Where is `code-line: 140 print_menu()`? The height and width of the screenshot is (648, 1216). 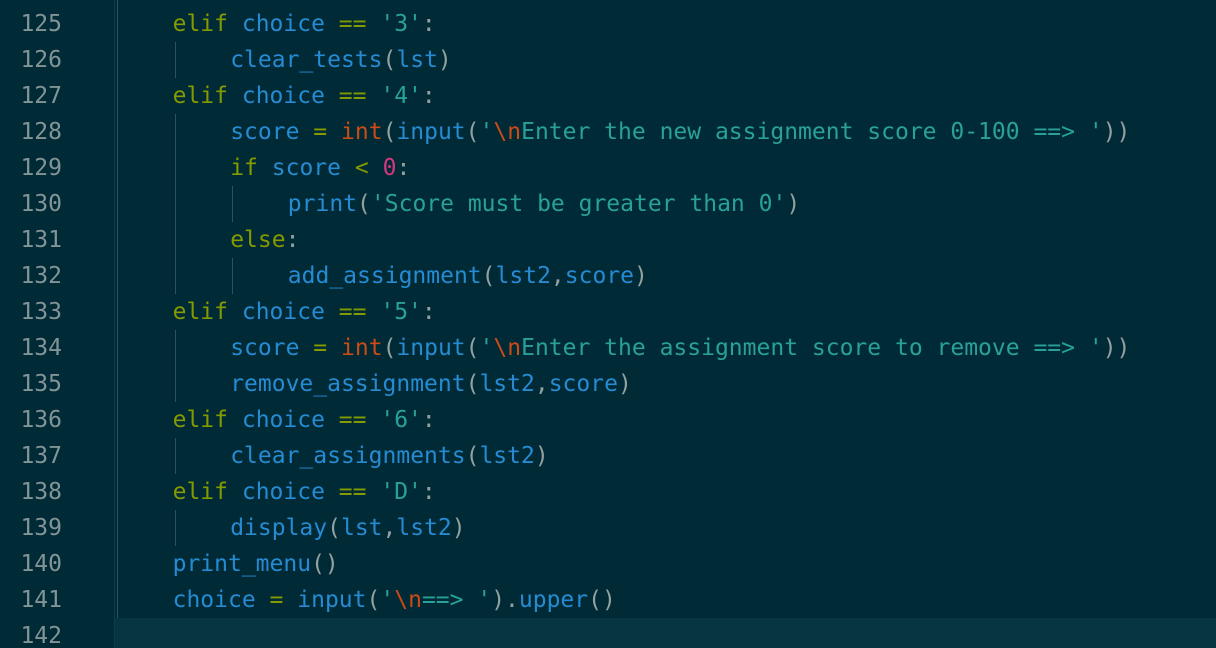 code-line: 140 print_menu() is located at coordinates (608, 564).